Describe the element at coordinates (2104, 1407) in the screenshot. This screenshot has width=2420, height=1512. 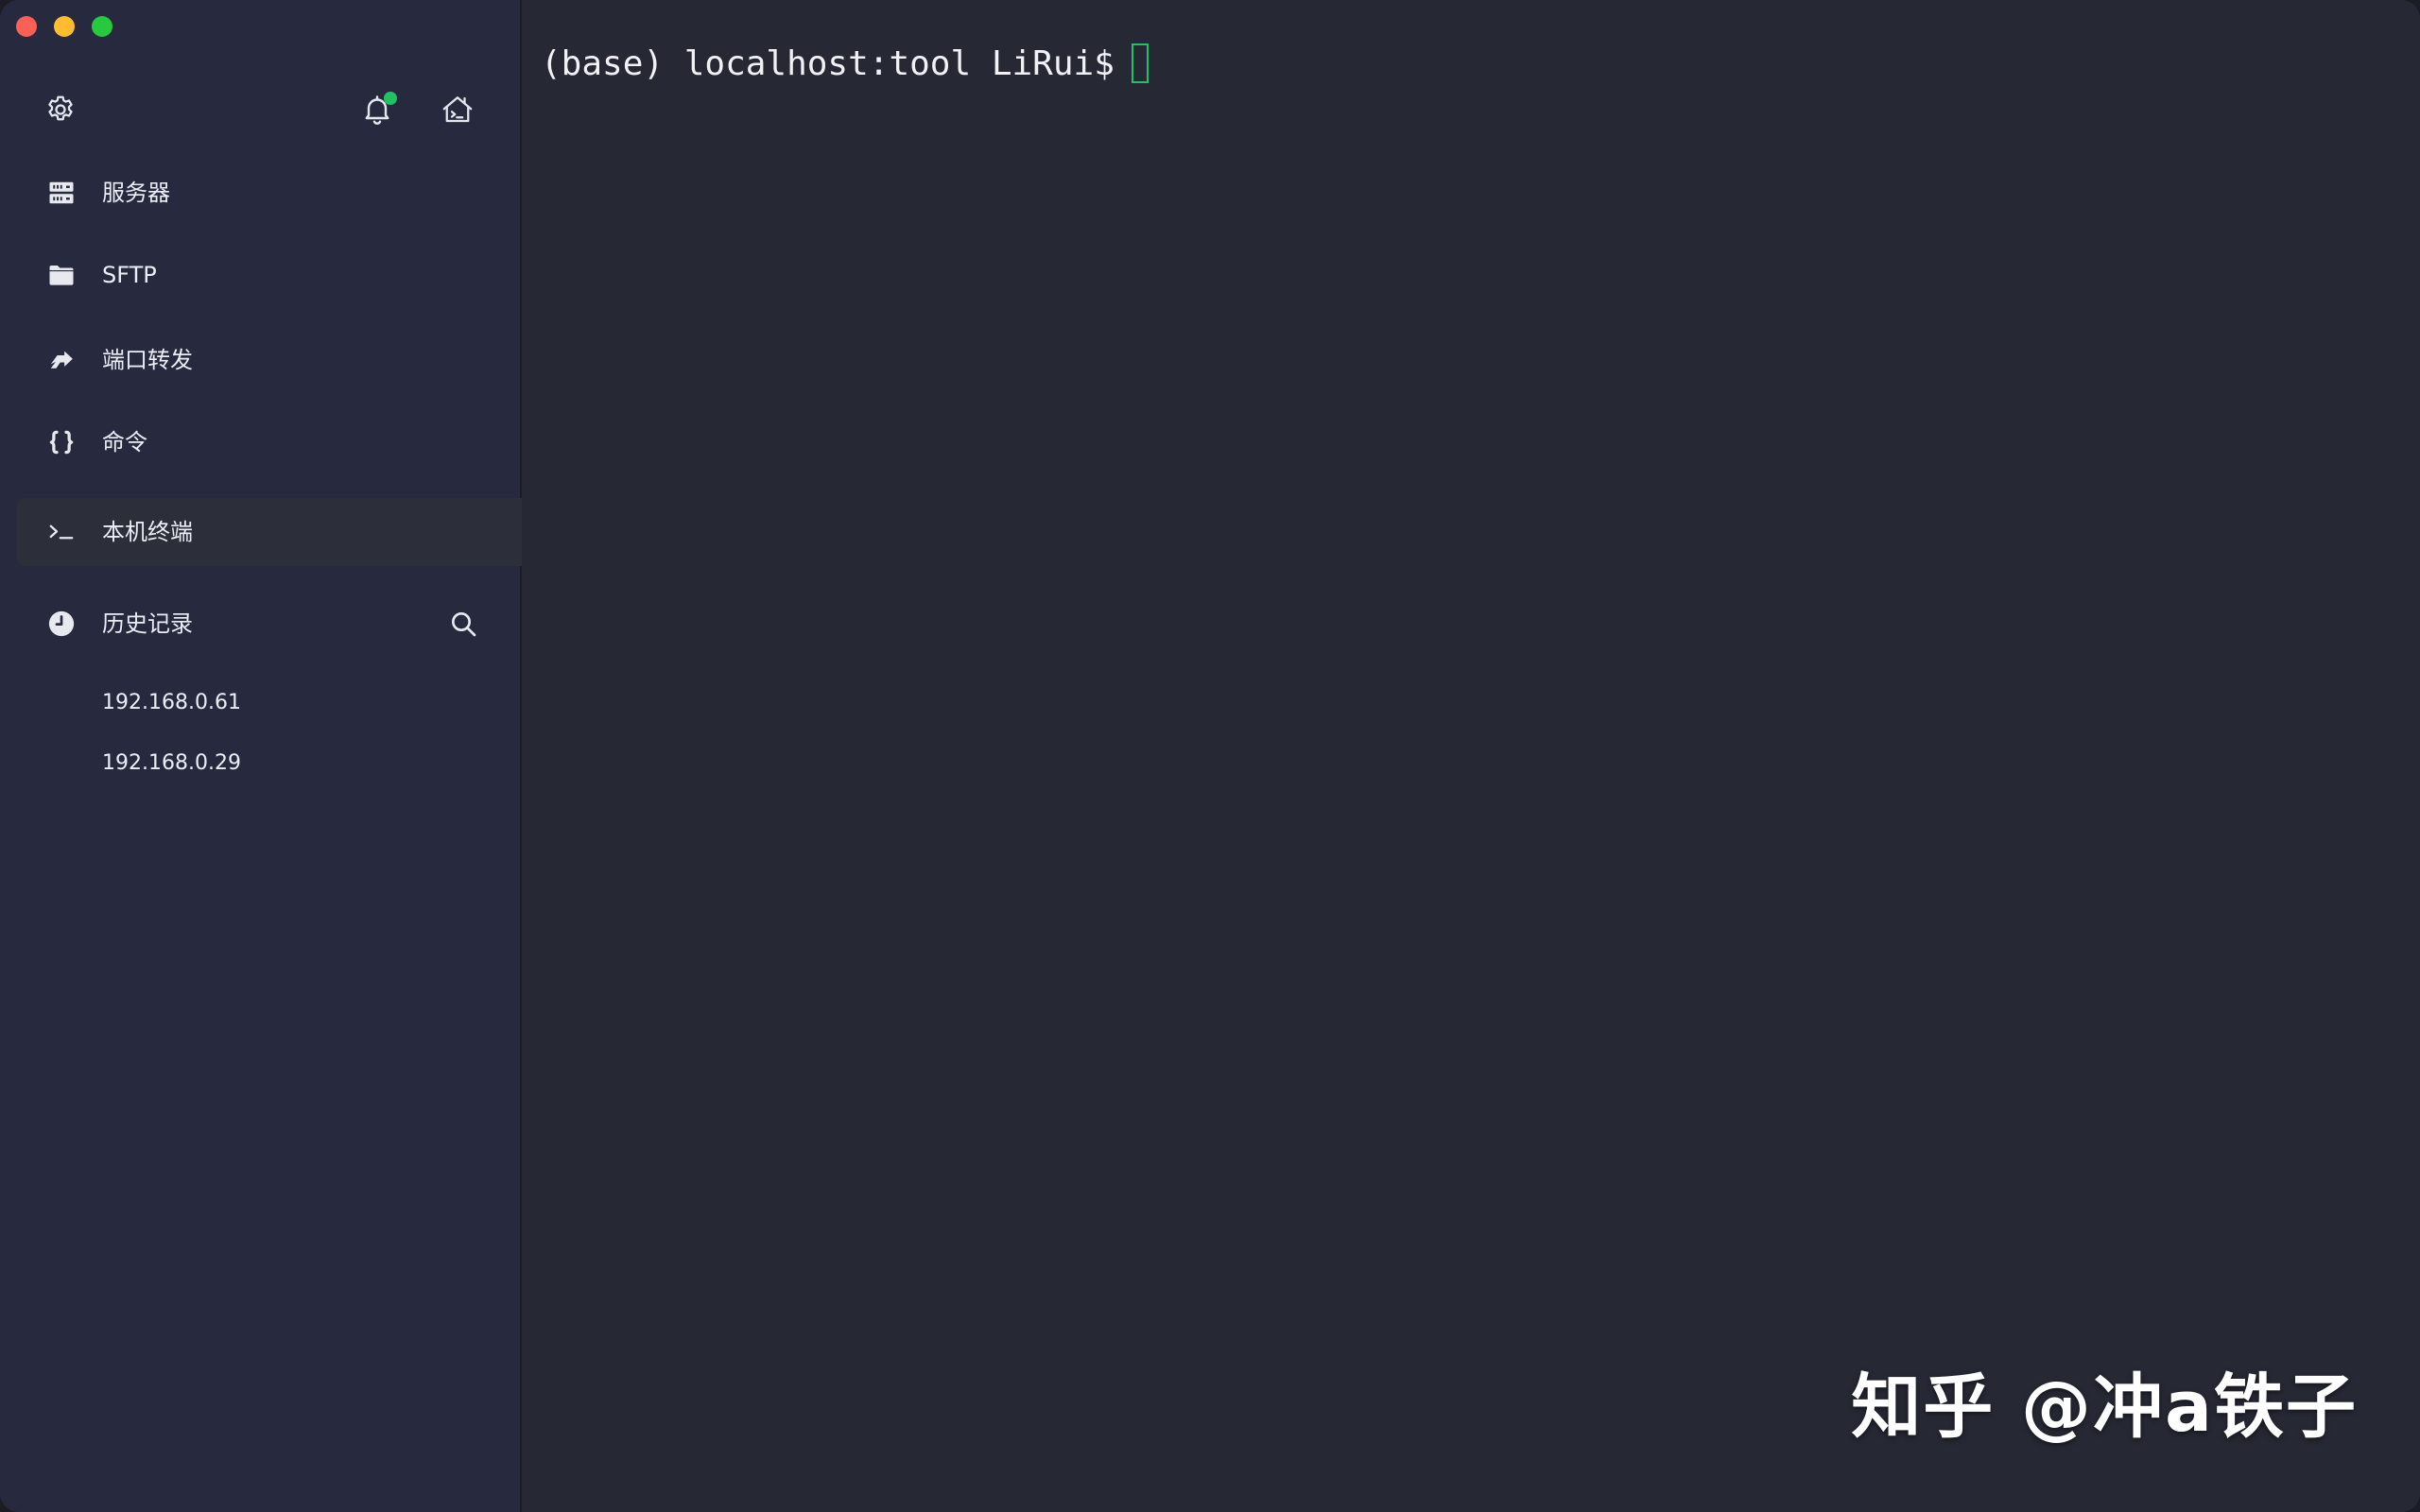
I see `watermark: 知乎 @冲a铁子` at that location.